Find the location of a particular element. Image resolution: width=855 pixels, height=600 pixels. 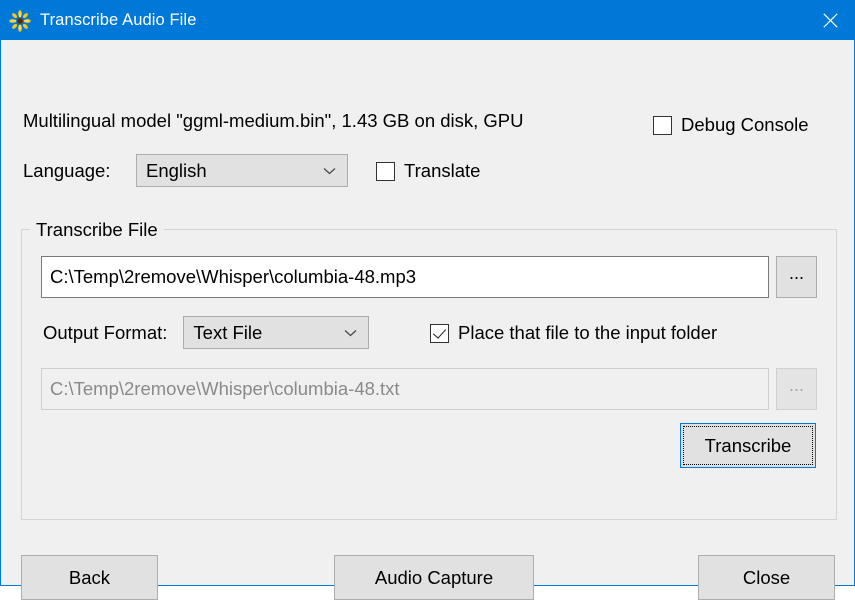

language-selected-value: English is located at coordinates (176, 170).